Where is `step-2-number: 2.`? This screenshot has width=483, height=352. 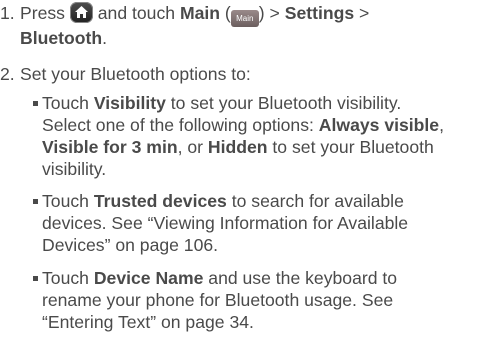 step-2-number: 2. is located at coordinates (7, 74).